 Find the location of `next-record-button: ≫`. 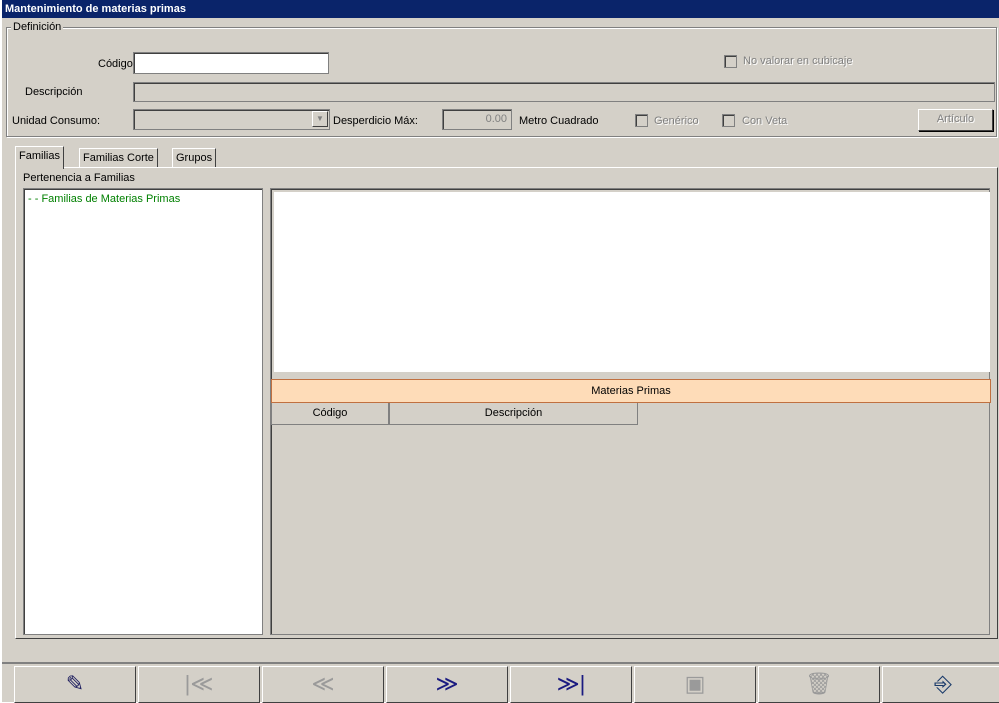

next-record-button: ≫ is located at coordinates (447, 684).